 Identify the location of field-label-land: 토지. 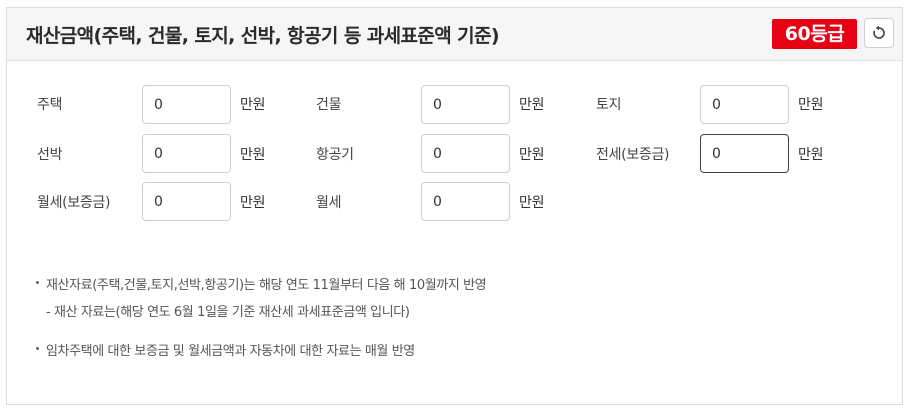
(609, 105).